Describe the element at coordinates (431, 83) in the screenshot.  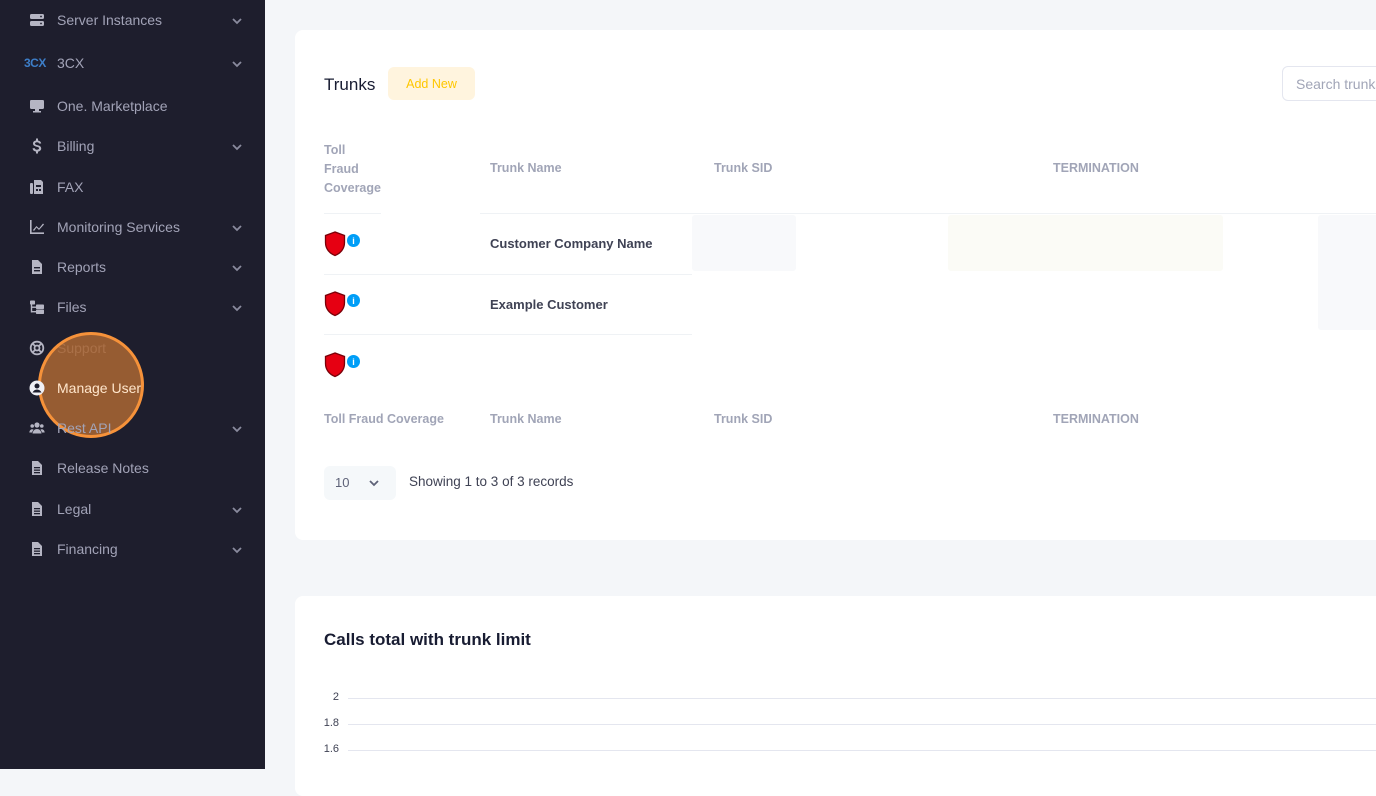
I see `add-new-button: Add New` at that location.